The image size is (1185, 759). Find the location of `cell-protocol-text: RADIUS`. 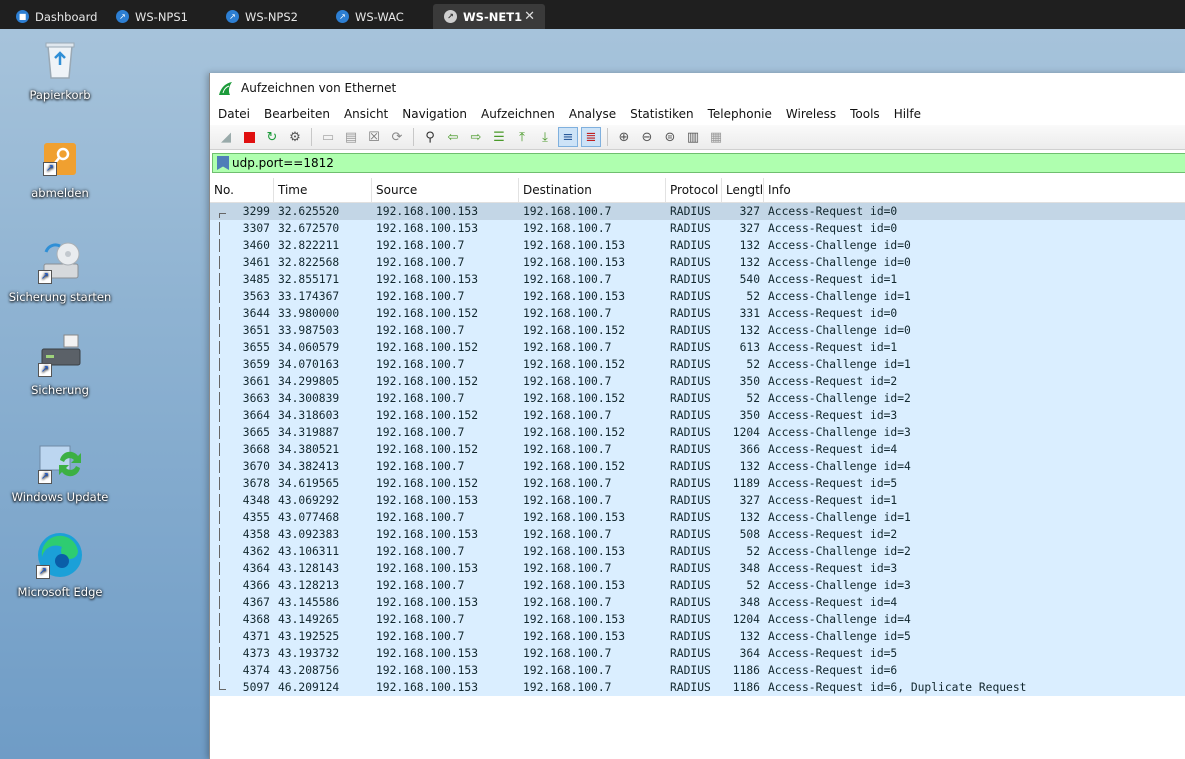

cell-protocol-text: RADIUS is located at coordinates (690, 568).